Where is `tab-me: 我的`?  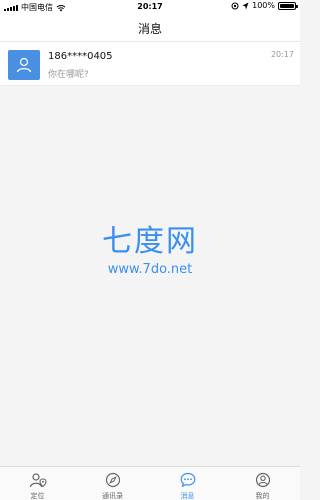 tab-me: 我的 is located at coordinates (262, 483).